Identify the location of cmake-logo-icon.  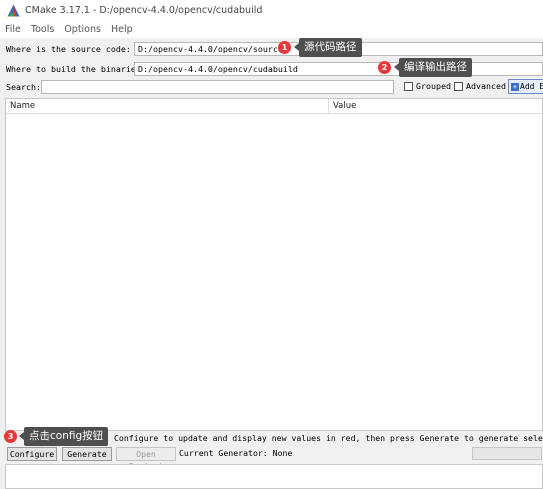
(13, 10).